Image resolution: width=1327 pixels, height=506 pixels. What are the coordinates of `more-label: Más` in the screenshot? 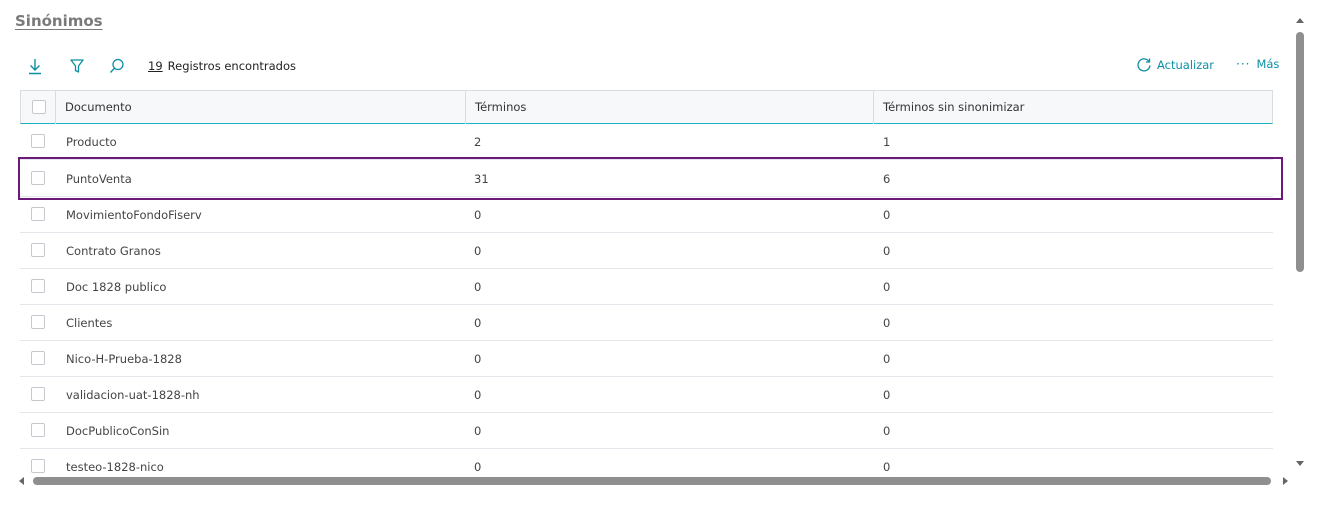 It's located at (1268, 64).